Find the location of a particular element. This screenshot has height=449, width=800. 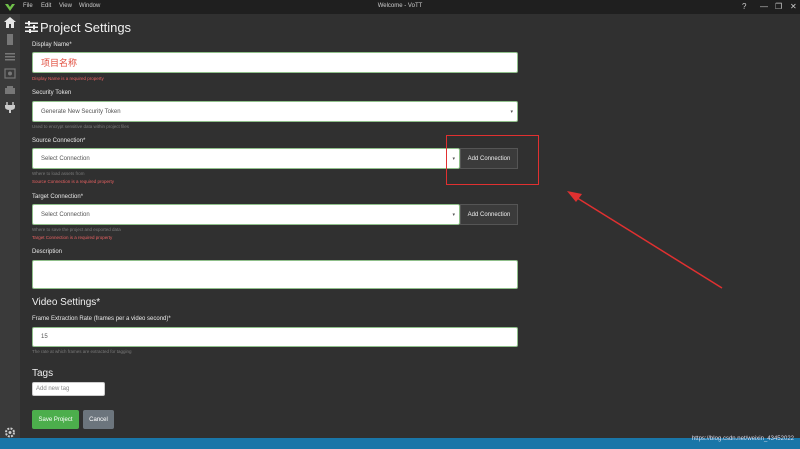

security-token-label: Security Token is located at coordinates (52, 93).